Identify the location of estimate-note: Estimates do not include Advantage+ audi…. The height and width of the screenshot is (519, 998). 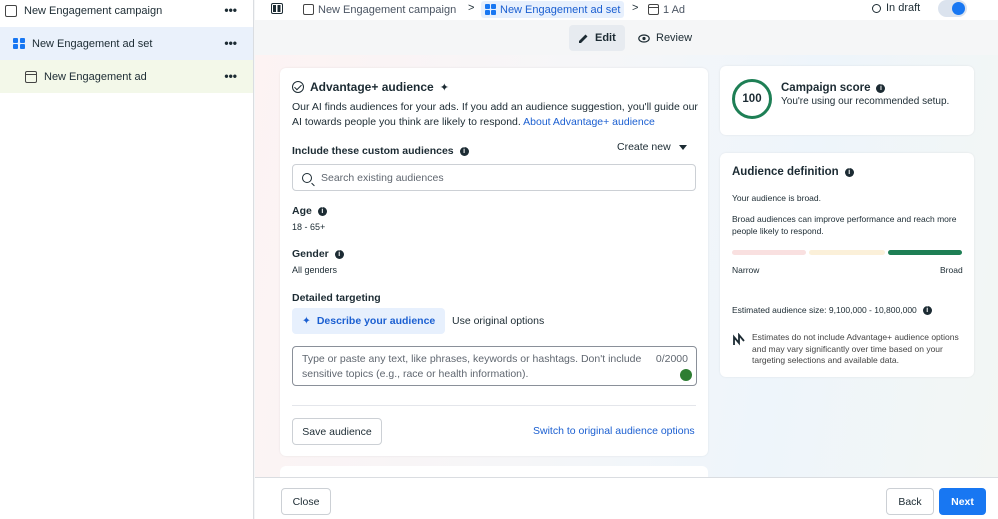
(855, 348).